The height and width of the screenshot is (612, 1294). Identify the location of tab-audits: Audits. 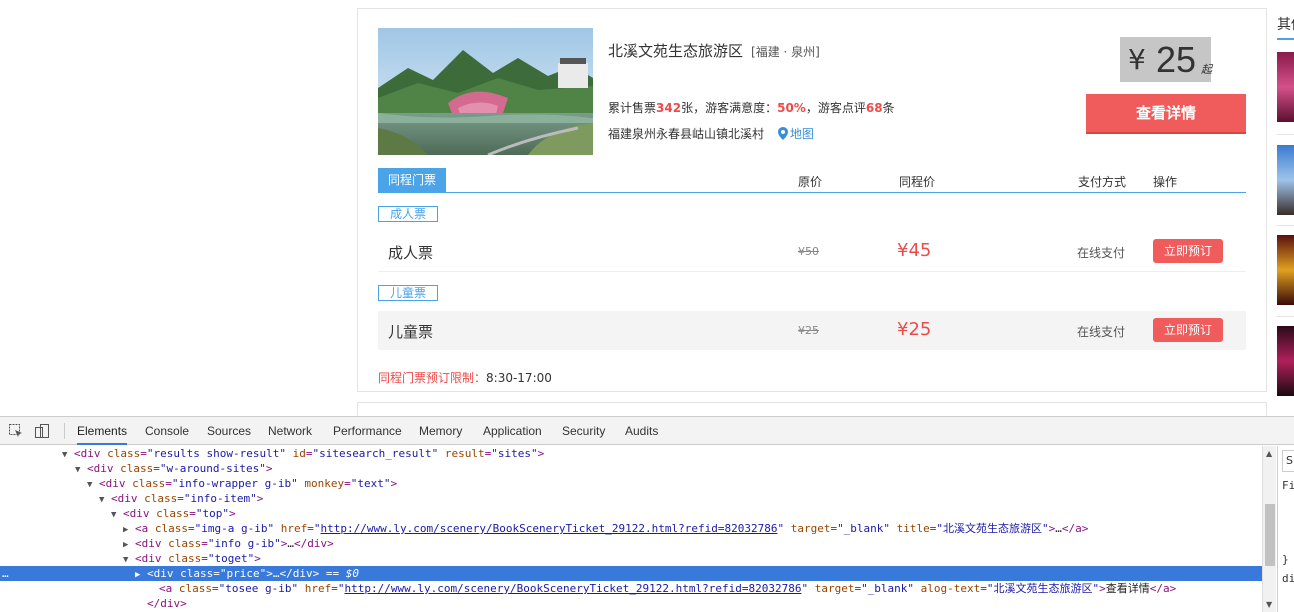
(641, 431).